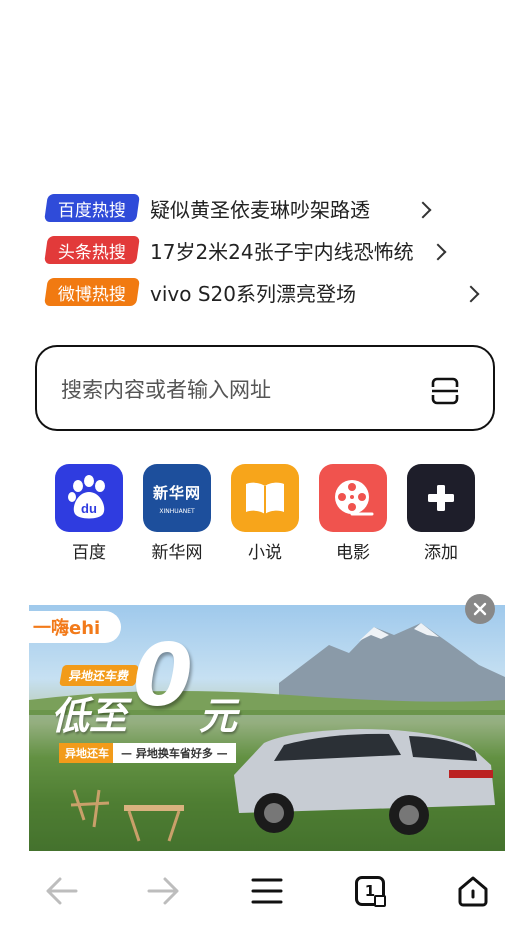 The image size is (530, 925). I want to click on plus-icon, so click(441, 498).